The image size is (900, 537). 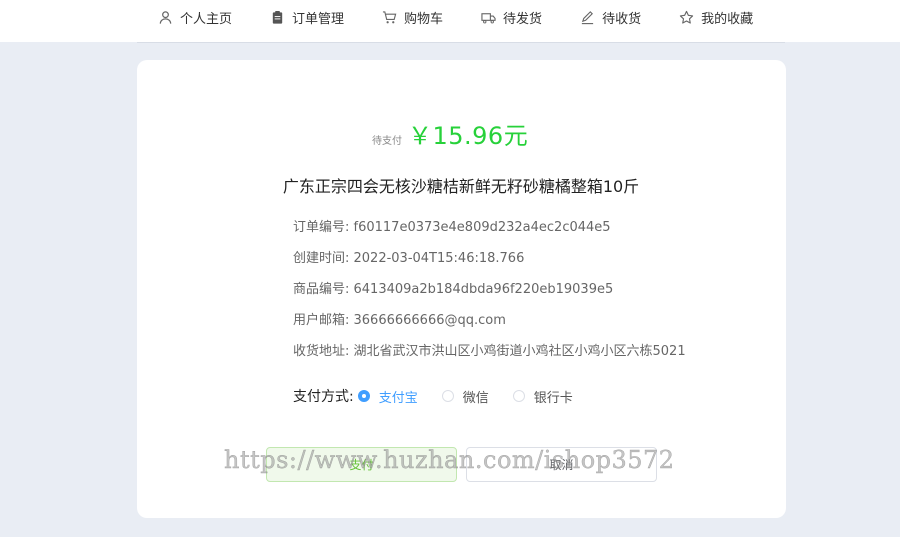 I want to click on nav-divider, so click(x=461, y=42).